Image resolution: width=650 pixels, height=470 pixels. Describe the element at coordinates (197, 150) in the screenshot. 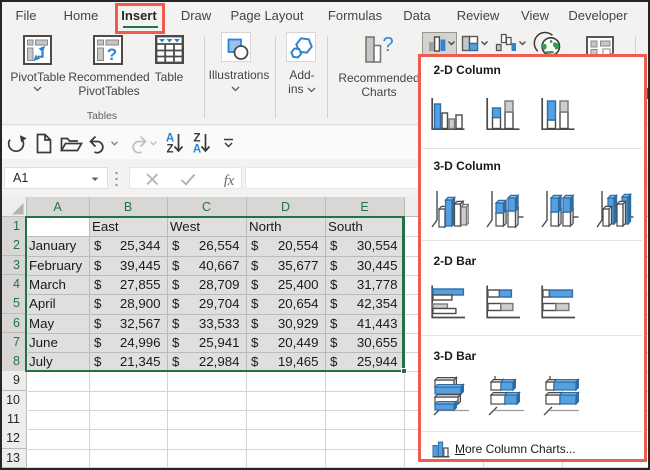

I see `svg-text: A` at that location.